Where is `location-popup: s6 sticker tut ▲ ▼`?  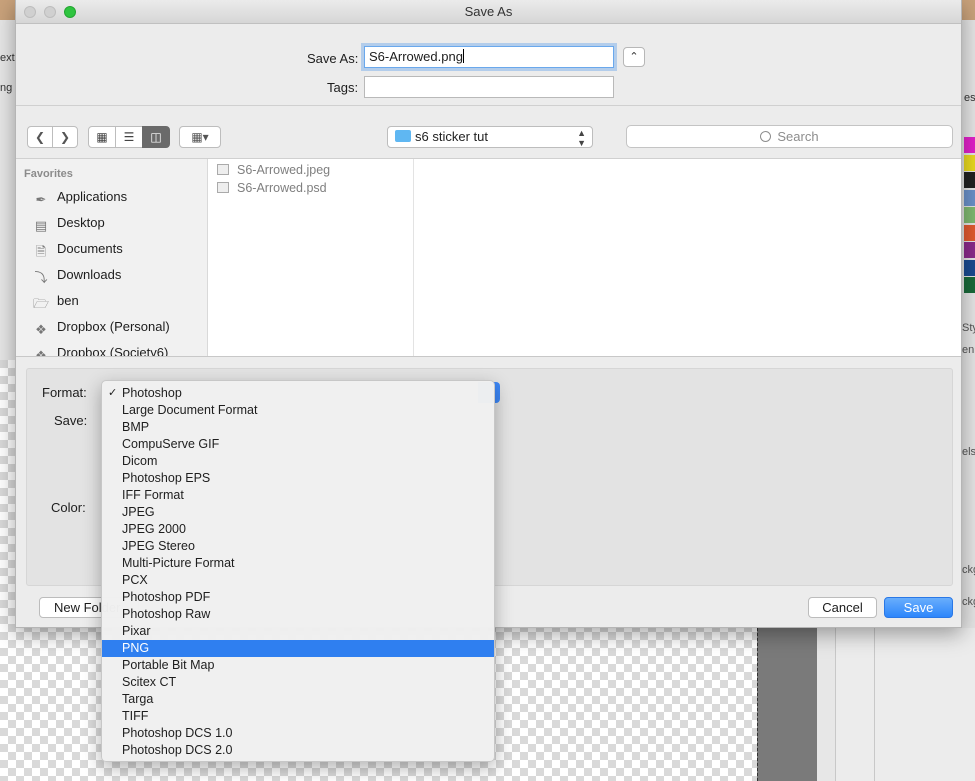 location-popup: s6 sticker tut ▲ ▼ is located at coordinates (490, 137).